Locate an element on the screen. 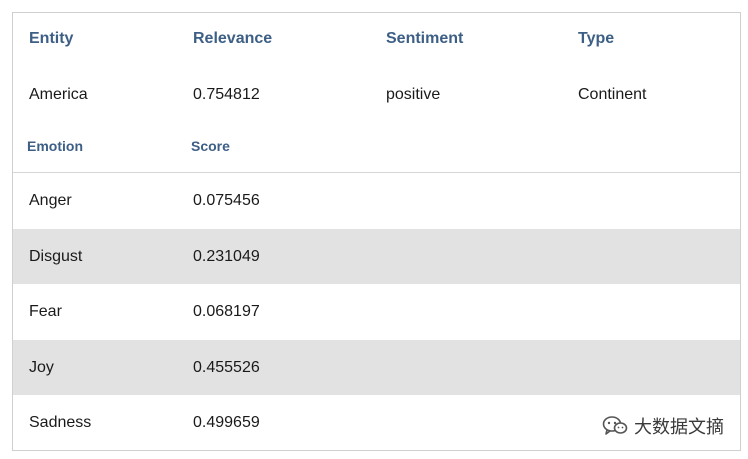  emotion-name: Joy is located at coordinates (41, 367).